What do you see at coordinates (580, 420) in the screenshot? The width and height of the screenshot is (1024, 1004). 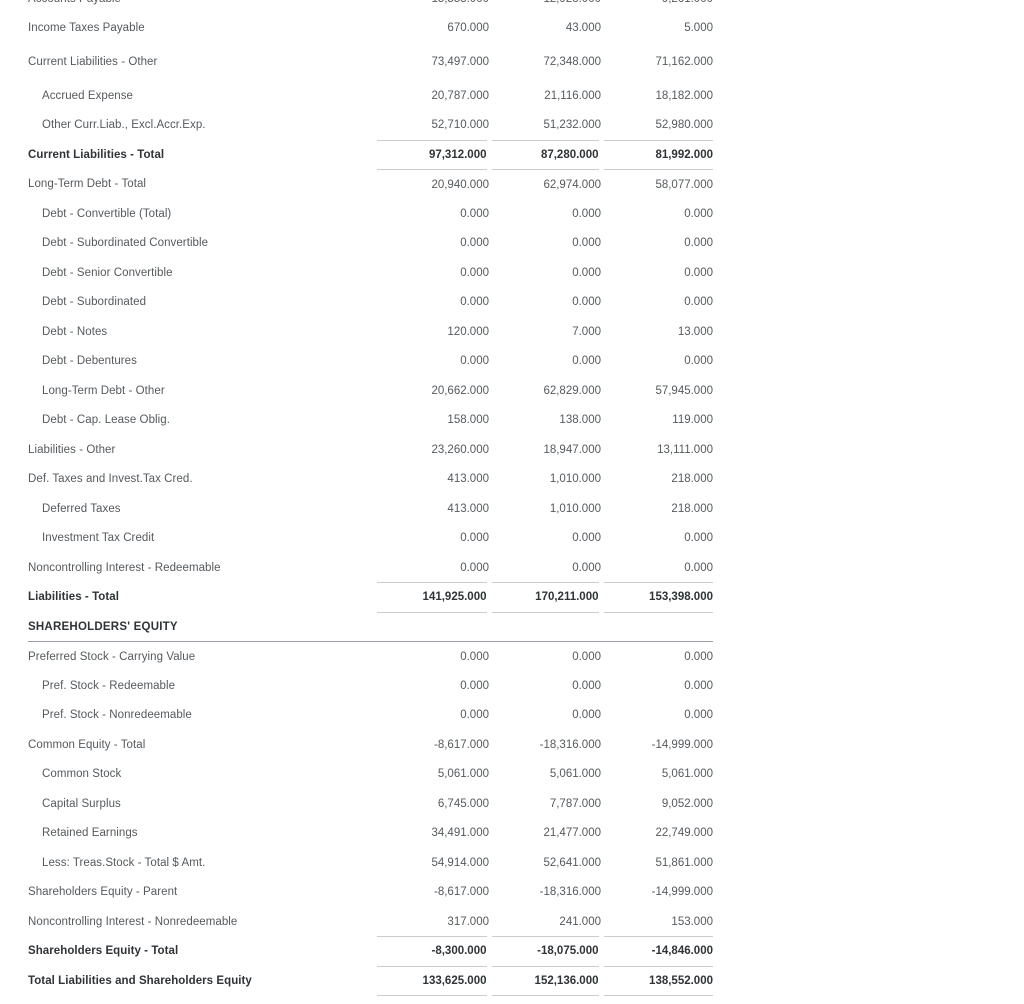 I see `row-value-col2: 138.000` at bounding box center [580, 420].